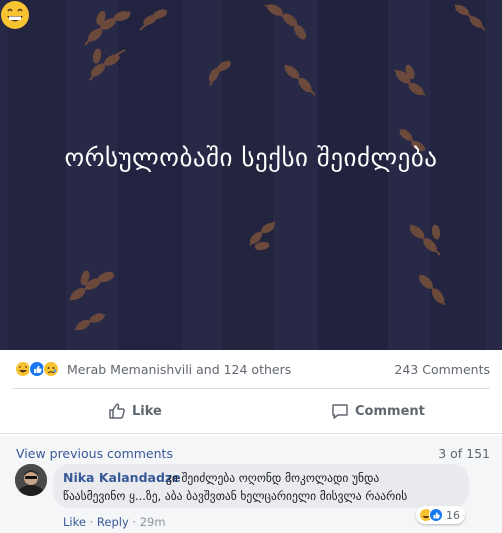  Describe the element at coordinates (122, 477) in the screenshot. I see `comment-author-link: Nika Kalandadze` at that location.